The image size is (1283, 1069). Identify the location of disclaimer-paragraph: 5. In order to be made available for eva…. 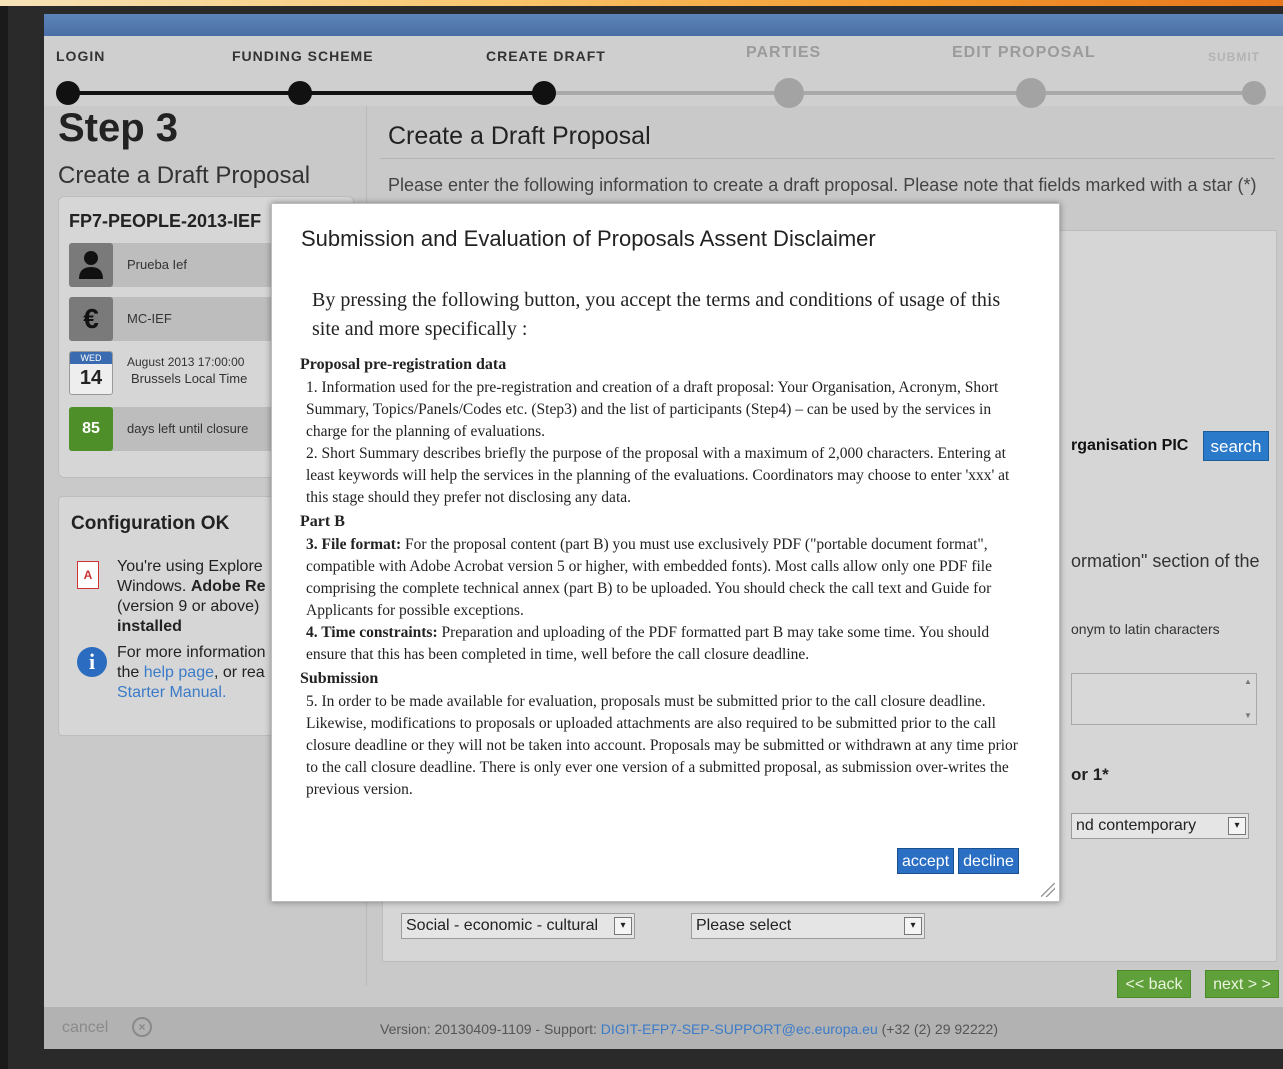
(662, 745).